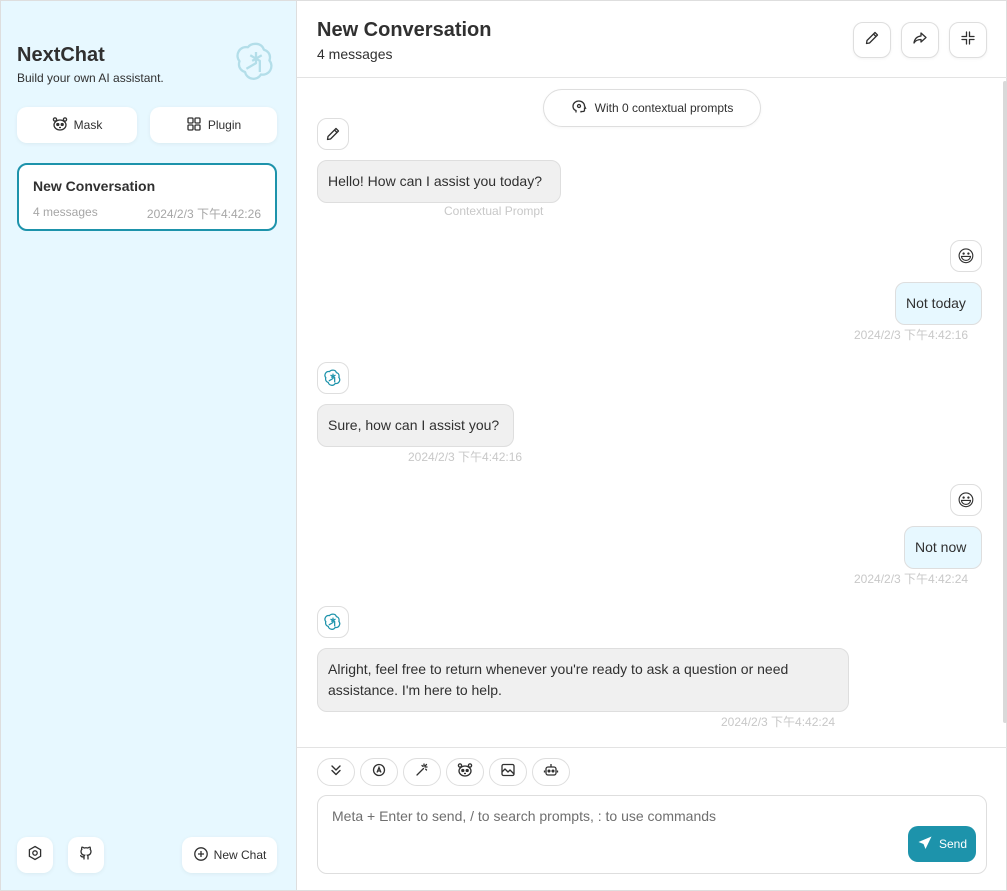 The height and width of the screenshot is (891, 1007). What do you see at coordinates (65, 212) in the screenshot?
I see `conversation-message-count: 4 messages` at bounding box center [65, 212].